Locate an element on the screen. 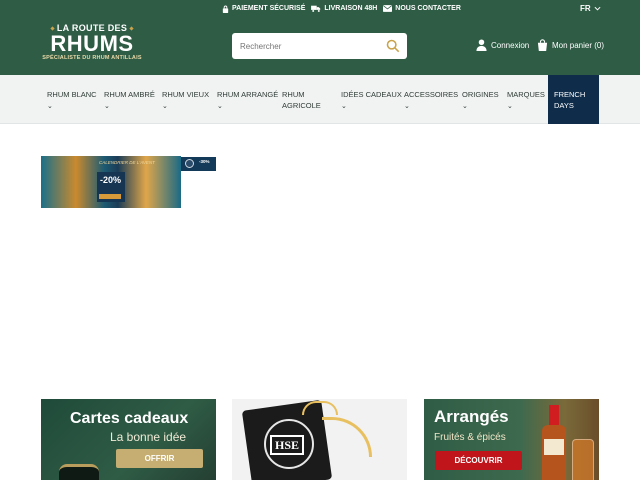 The height and width of the screenshot is (480, 640). search-box is located at coordinates (319, 46).